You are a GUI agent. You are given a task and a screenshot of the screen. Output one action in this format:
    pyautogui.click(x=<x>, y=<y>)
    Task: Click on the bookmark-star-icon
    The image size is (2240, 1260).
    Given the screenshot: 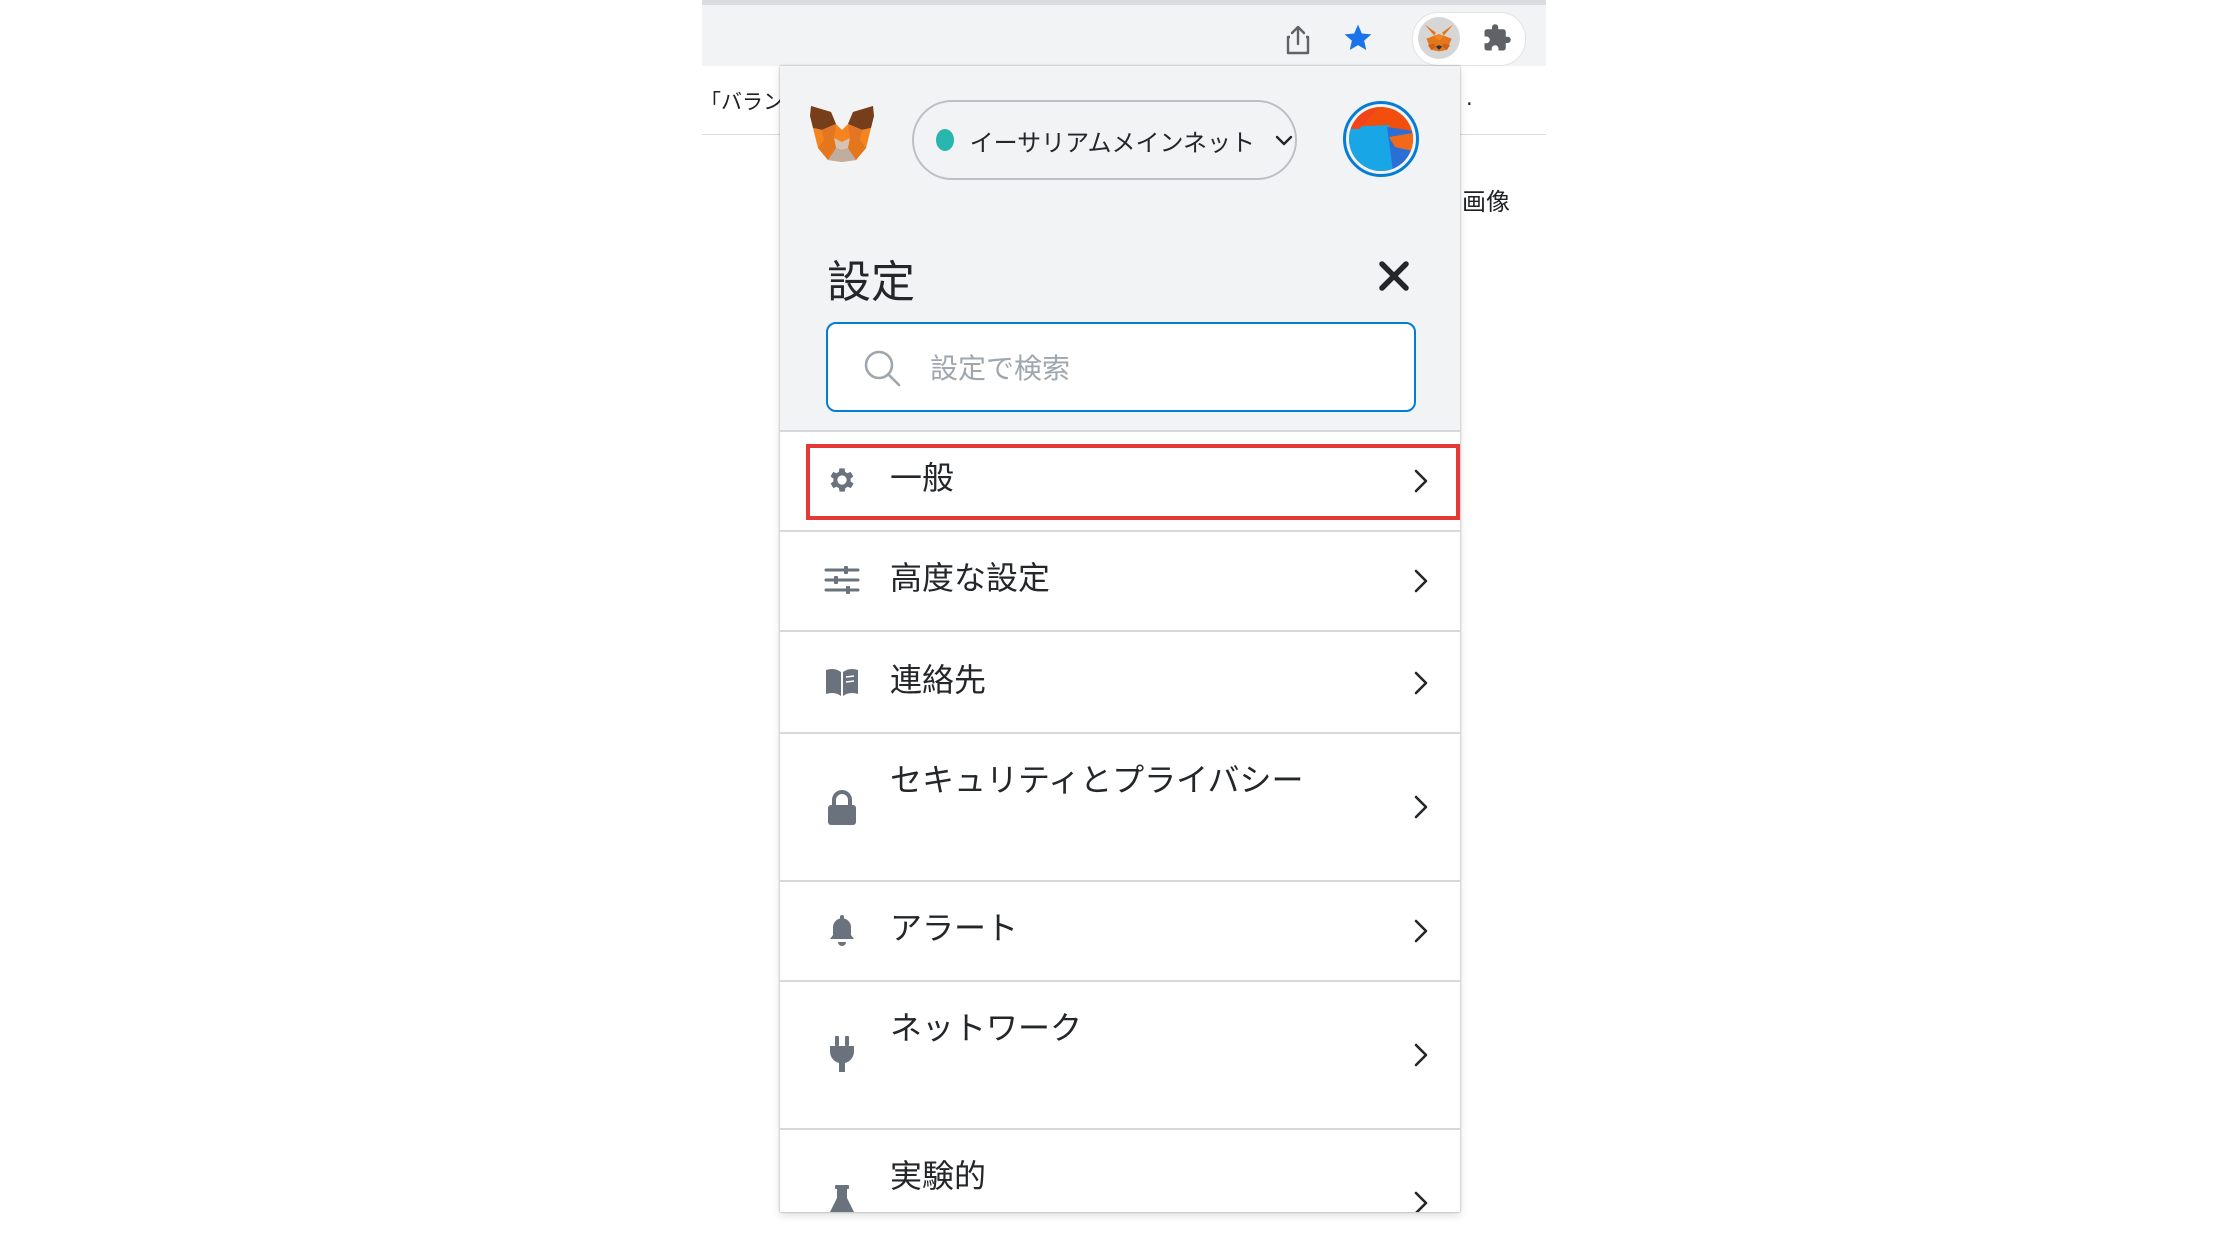 What is the action you would take?
    pyautogui.click(x=1358, y=38)
    